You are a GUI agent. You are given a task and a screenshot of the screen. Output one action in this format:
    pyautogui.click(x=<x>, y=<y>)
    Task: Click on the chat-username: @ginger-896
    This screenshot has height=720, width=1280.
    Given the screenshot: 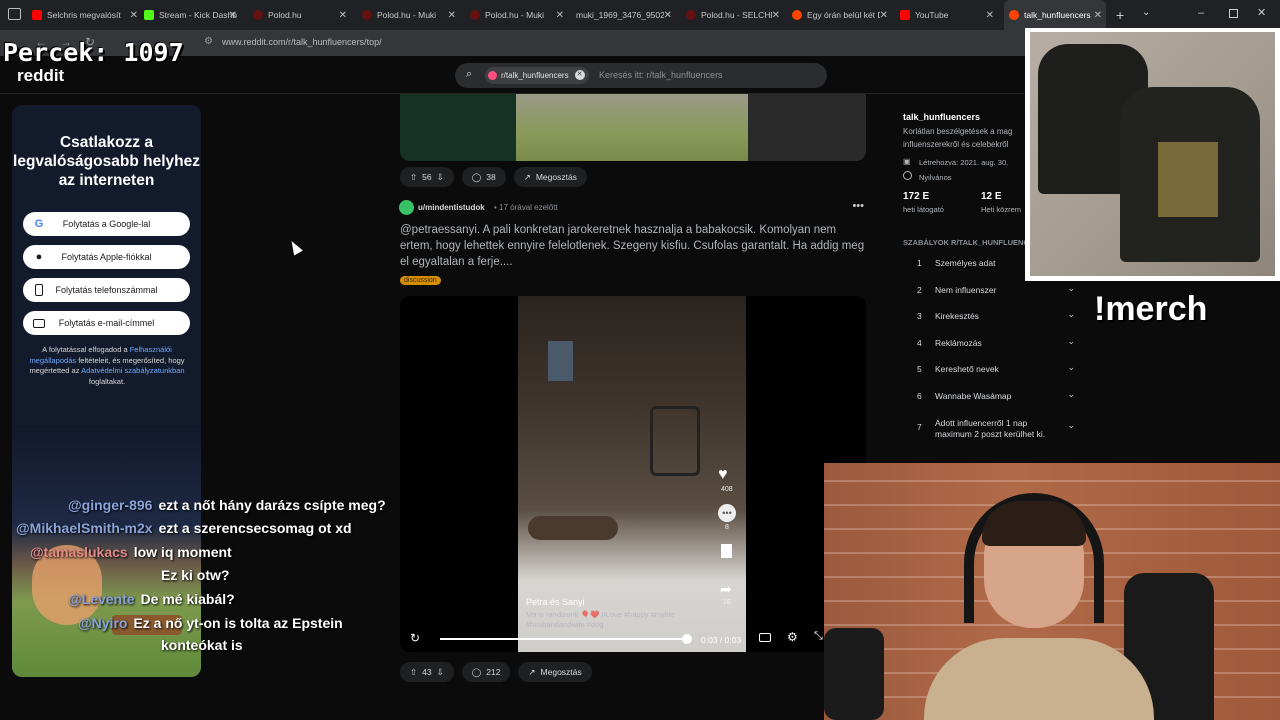 What is the action you would take?
    pyautogui.click(x=110, y=505)
    